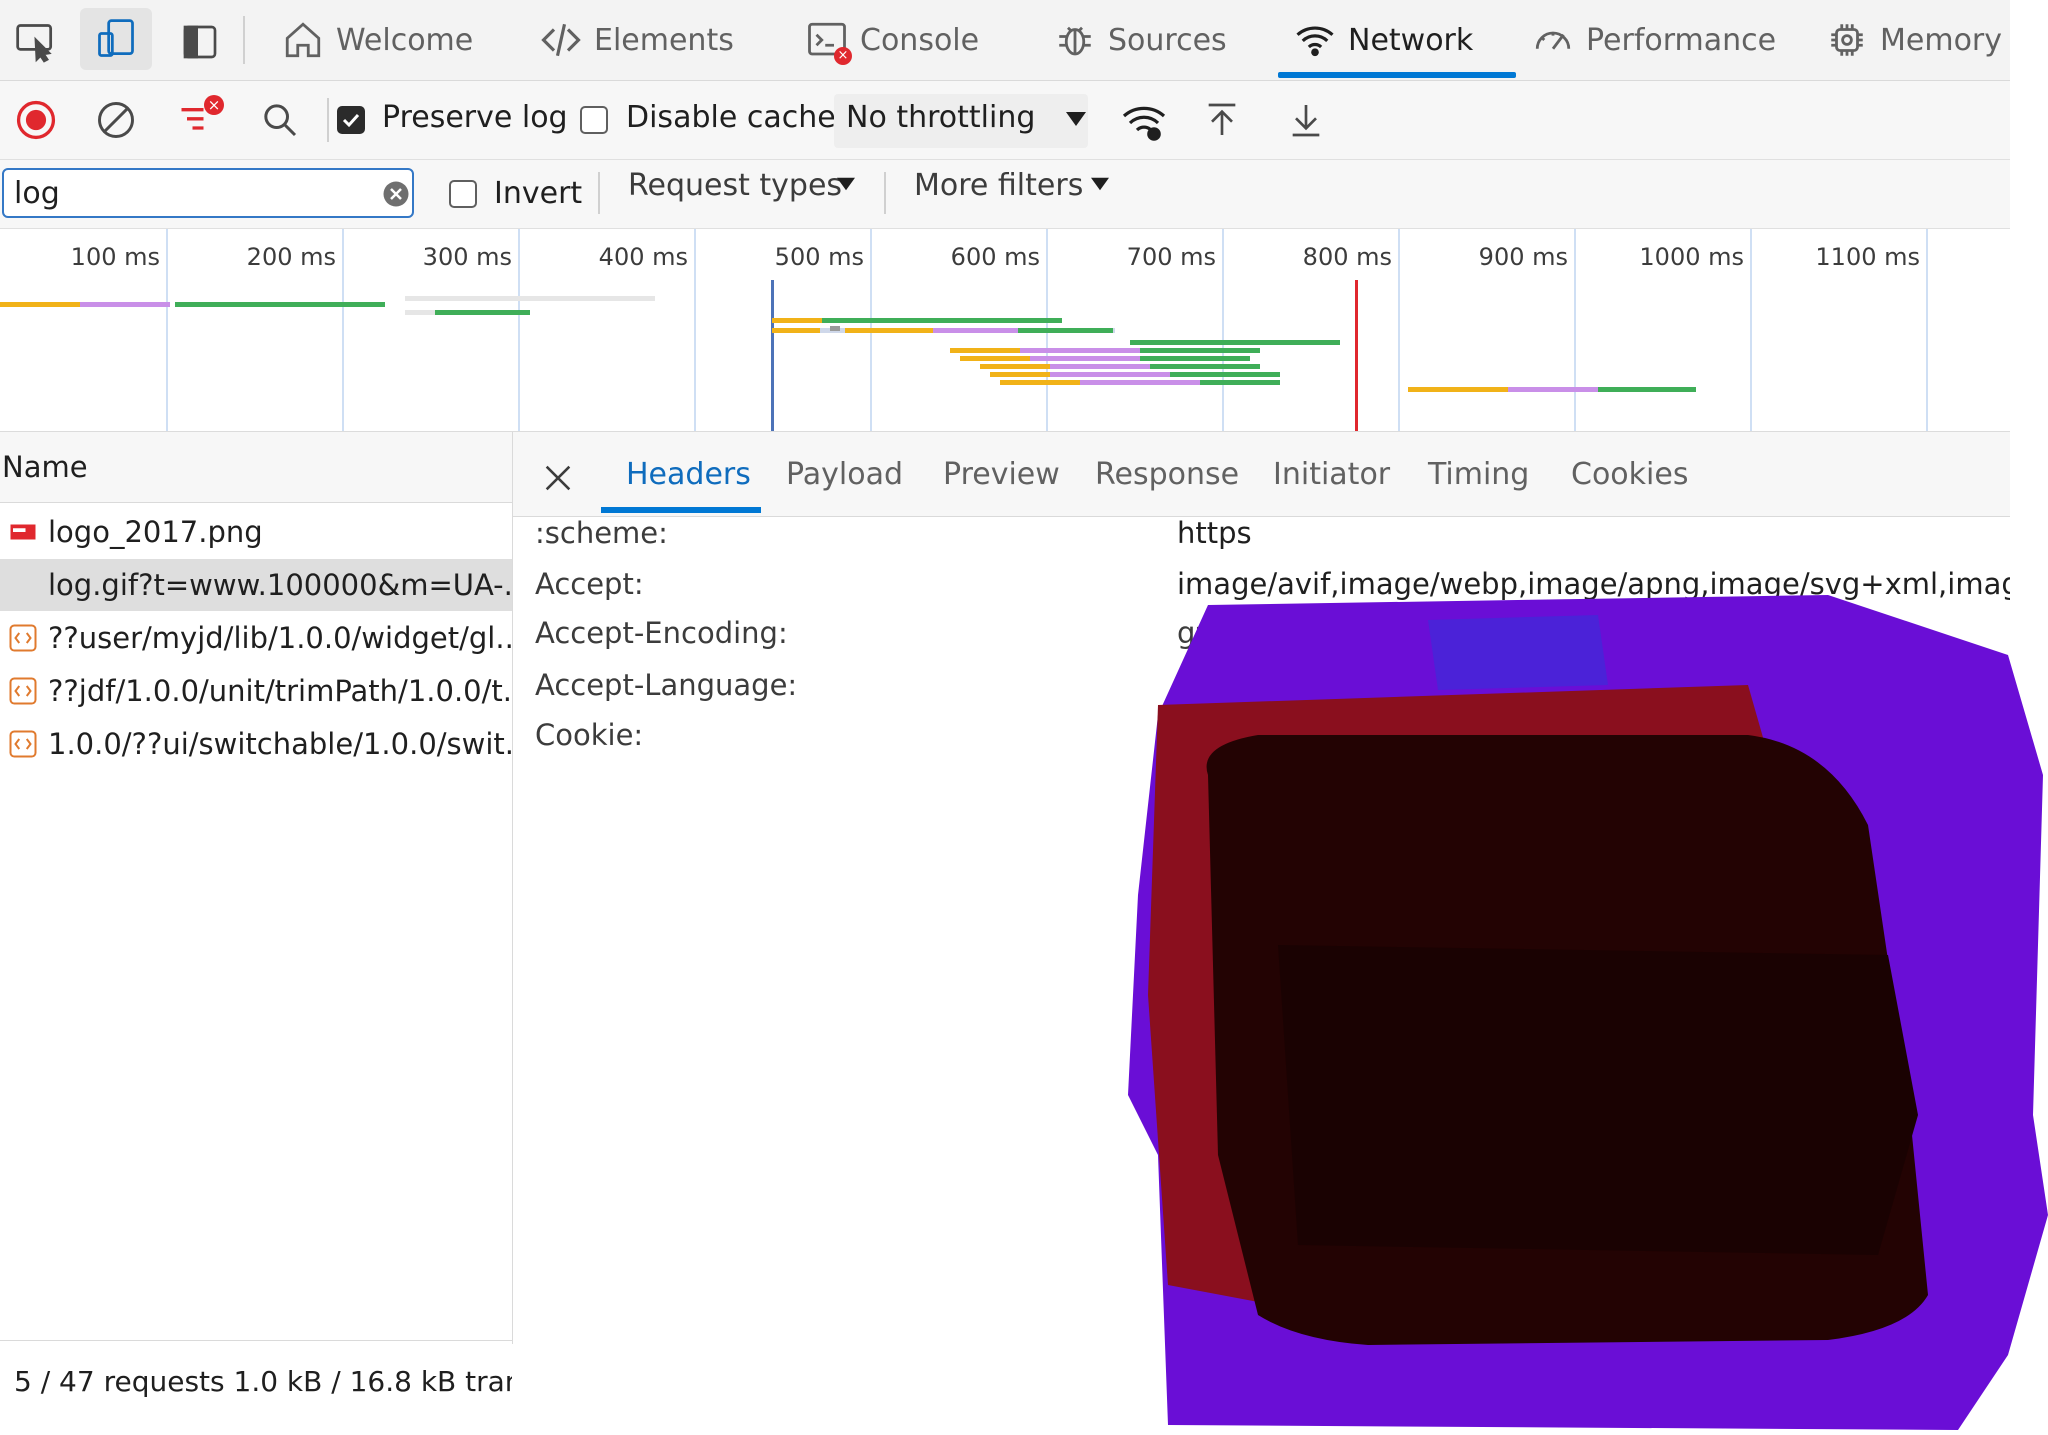  I want to click on header-name: :scheme:, so click(601, 533).